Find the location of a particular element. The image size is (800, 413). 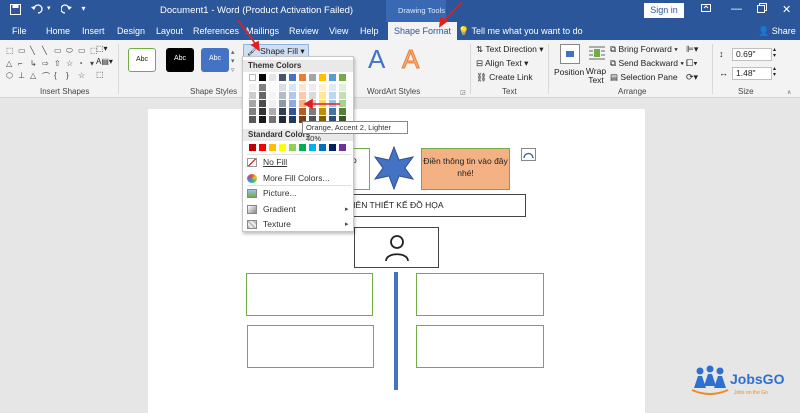

jobsgo-logo-mark: JobsGO Jobs on the Go is located at coordinates (738, 380).